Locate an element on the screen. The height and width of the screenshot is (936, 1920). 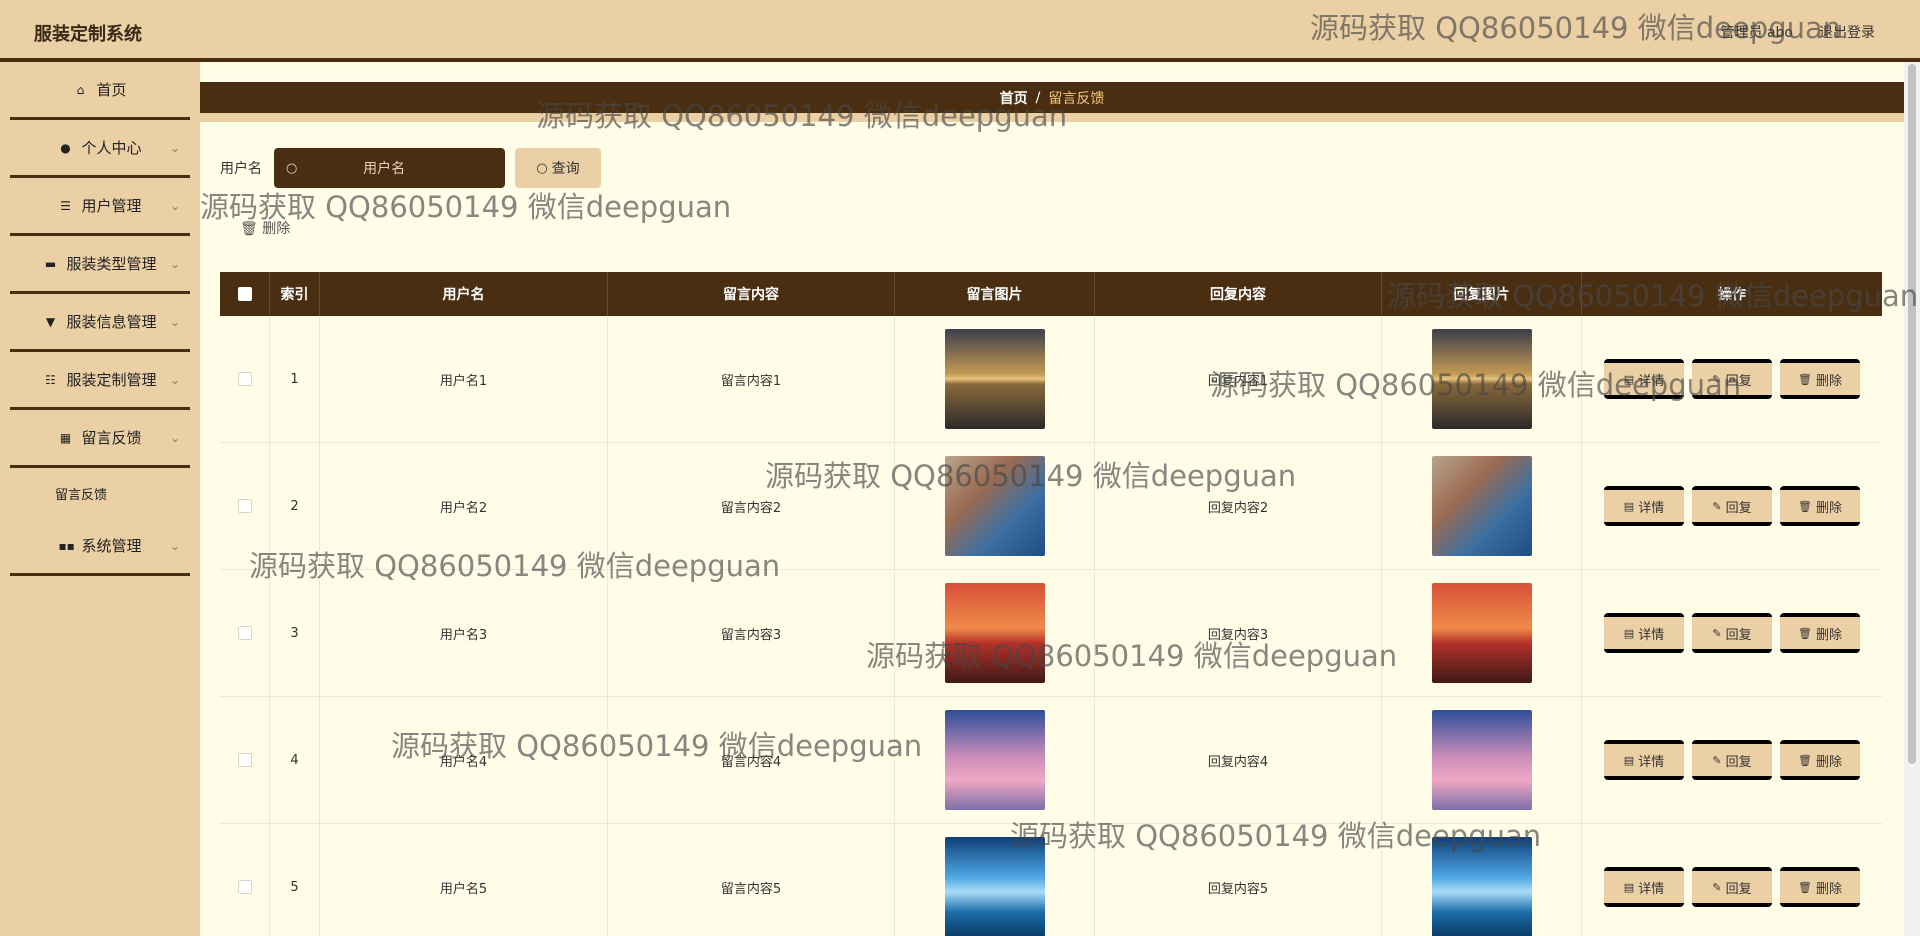
row-username: 用户名4 is located at coordinates (464, 760).